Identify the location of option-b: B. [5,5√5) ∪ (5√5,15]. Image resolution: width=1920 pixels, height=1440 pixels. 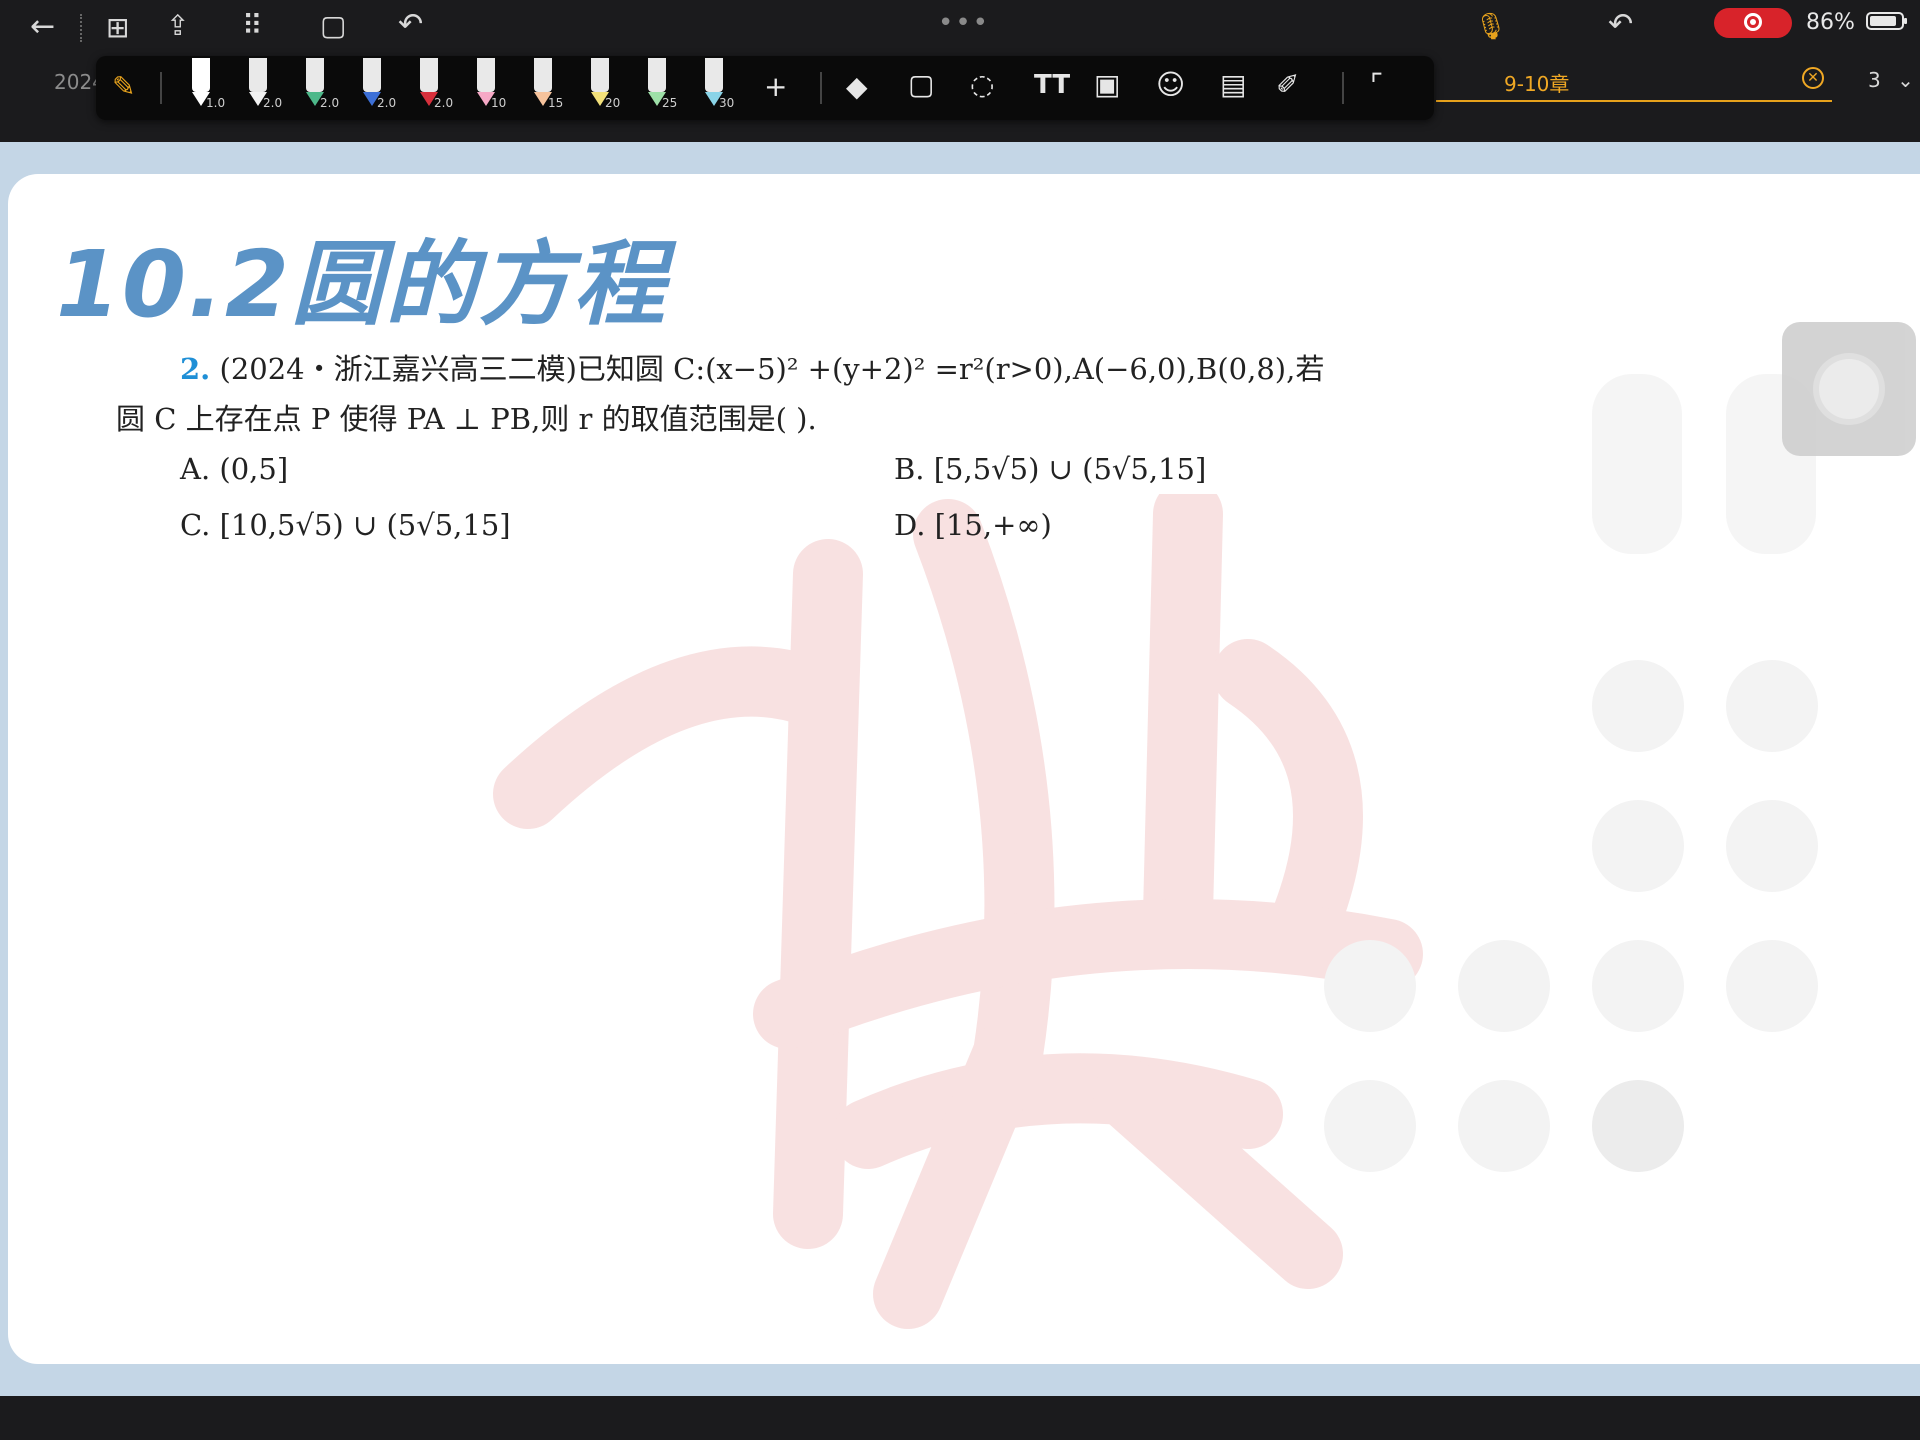
(1050, 469).